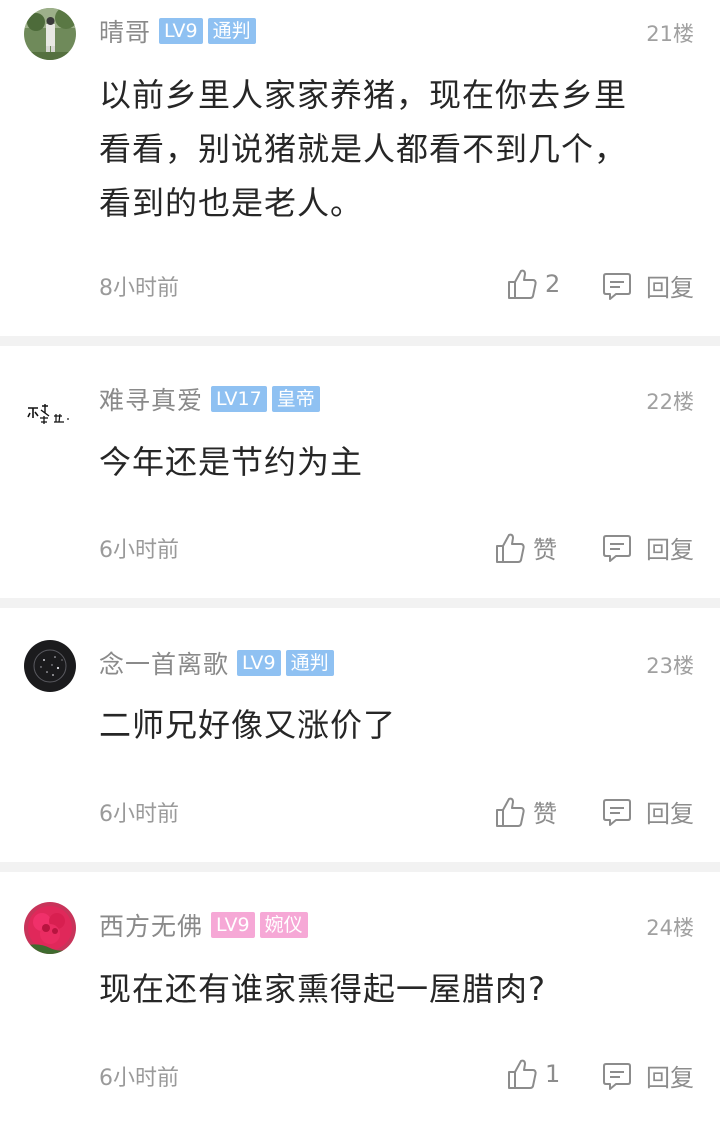 The image size is (720, 1132). I want to click on comment-text-line: 现在还有谁家熏得起一屋腊肉?, so click(322, 989).